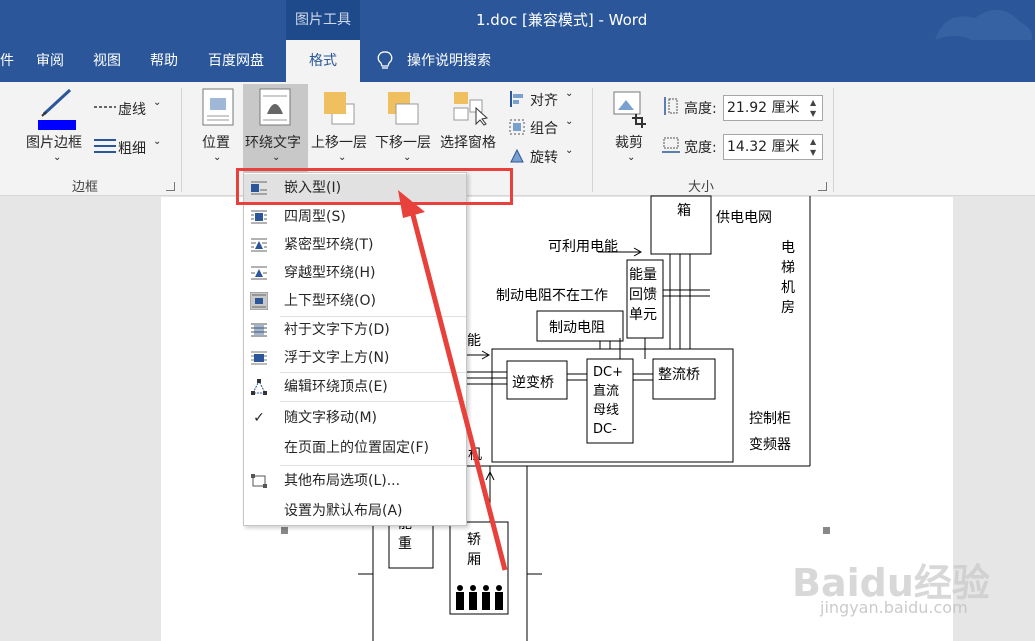 The width and height of the screenshot is (1035, 641). I want to click on menu-item-in-front-text: 浮于文字上方(N), so click(355, 358).